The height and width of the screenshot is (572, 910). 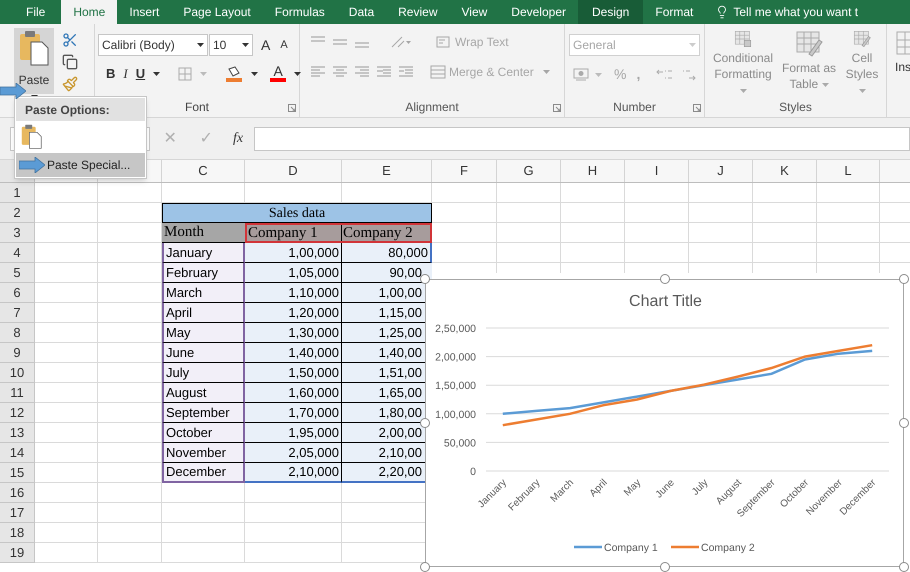 I want to click on tell-me-field: Tell me what you want t, so click(x=802, y=12).